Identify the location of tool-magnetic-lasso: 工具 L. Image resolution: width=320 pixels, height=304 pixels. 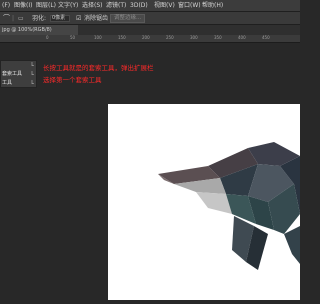
(19, 83).